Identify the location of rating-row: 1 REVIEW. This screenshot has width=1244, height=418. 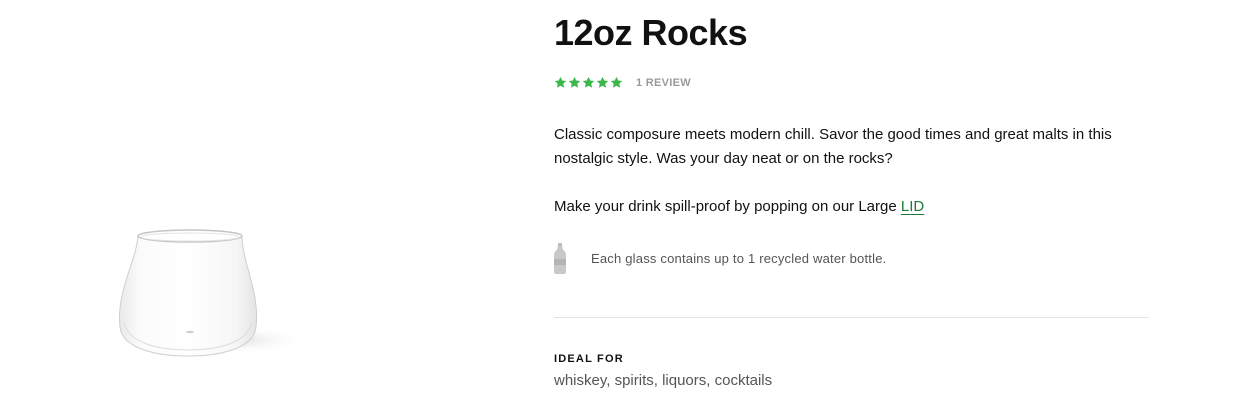
(622, 82).